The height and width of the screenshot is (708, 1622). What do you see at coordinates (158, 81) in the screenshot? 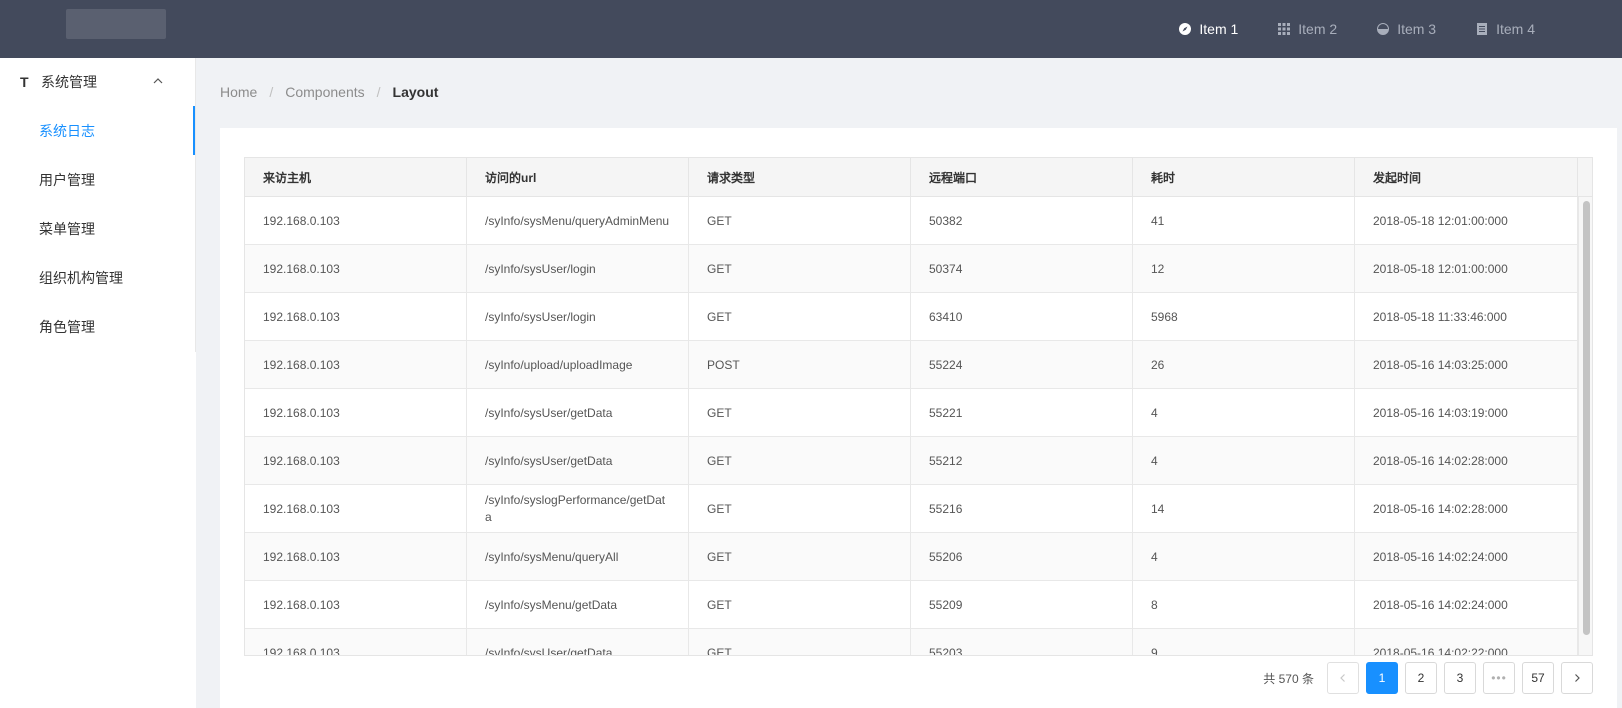
I see `chevron-up-icon` at bounding box center [158, 81].